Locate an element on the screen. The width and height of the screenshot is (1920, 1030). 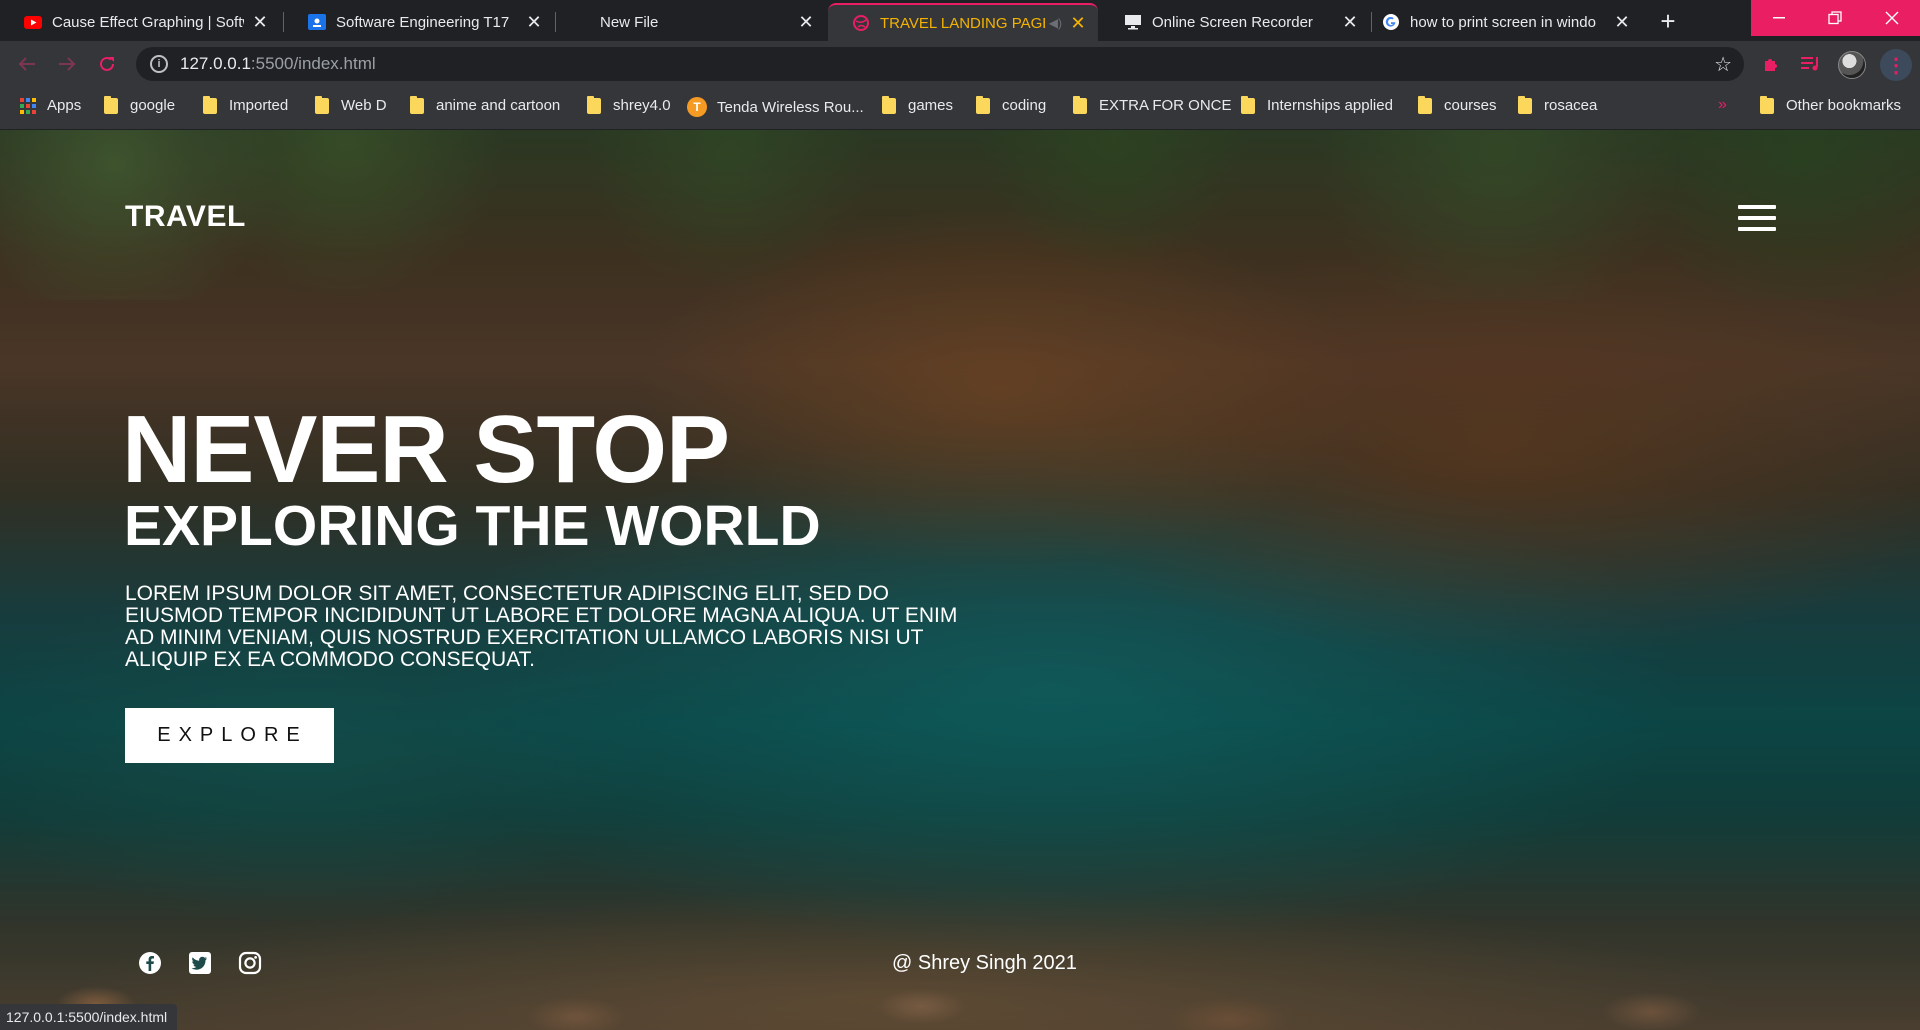
back-arrow-icon is located at coordinates (27, 64).